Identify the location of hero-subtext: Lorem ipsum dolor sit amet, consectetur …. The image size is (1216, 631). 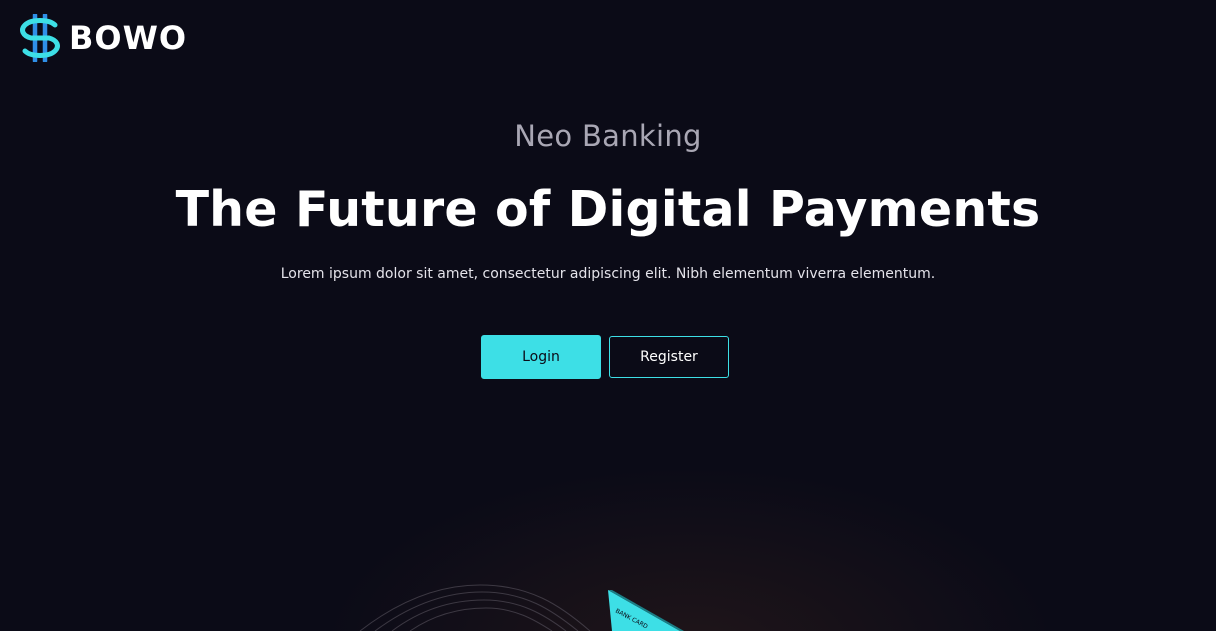
(608, 274).